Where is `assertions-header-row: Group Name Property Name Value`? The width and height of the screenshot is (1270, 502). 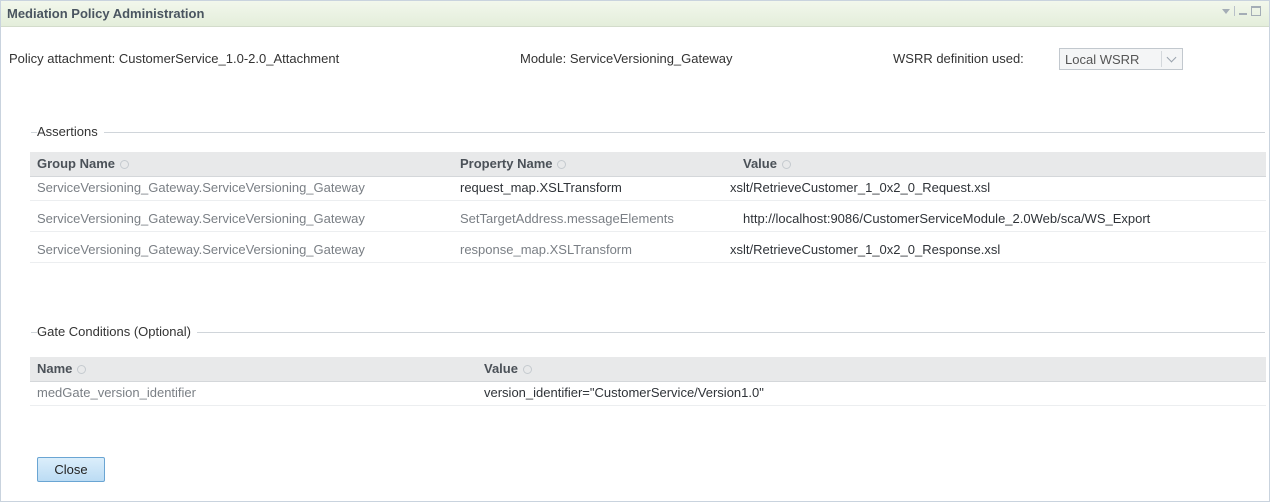 assertions-header-row: Group Name Property Name Value is located at coordinates (648, 164).